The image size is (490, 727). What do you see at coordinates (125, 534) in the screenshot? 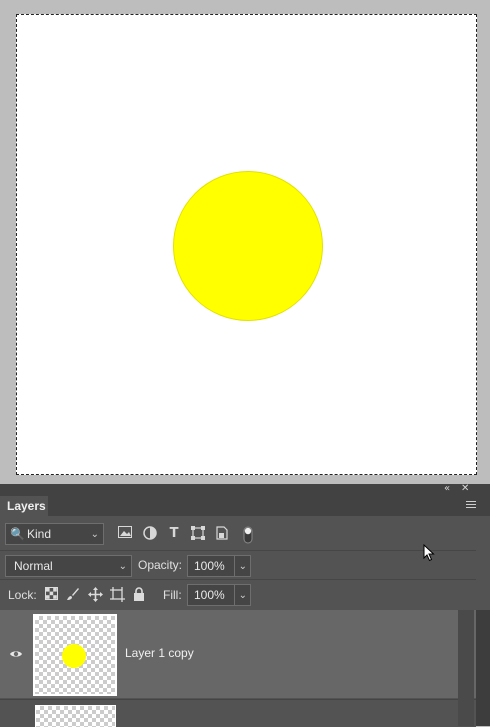
I see `image-filter-icon` at bounding box center [125, 534].